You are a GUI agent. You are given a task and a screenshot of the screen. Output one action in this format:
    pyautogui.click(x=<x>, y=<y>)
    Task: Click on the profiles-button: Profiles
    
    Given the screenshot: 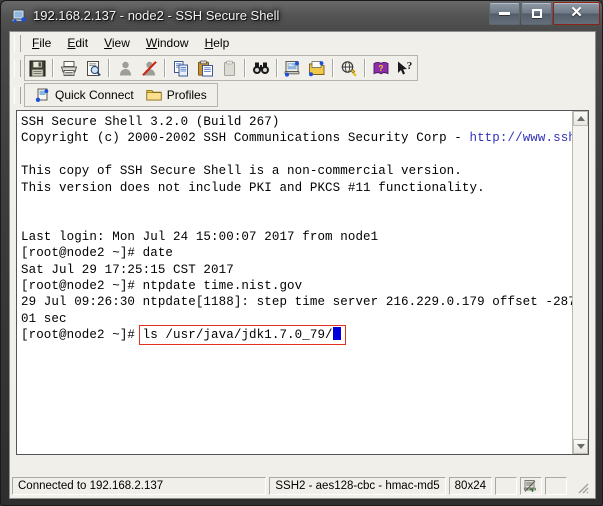 What is the action you would take?
    pyautogui.click(x=176, y=95)
    